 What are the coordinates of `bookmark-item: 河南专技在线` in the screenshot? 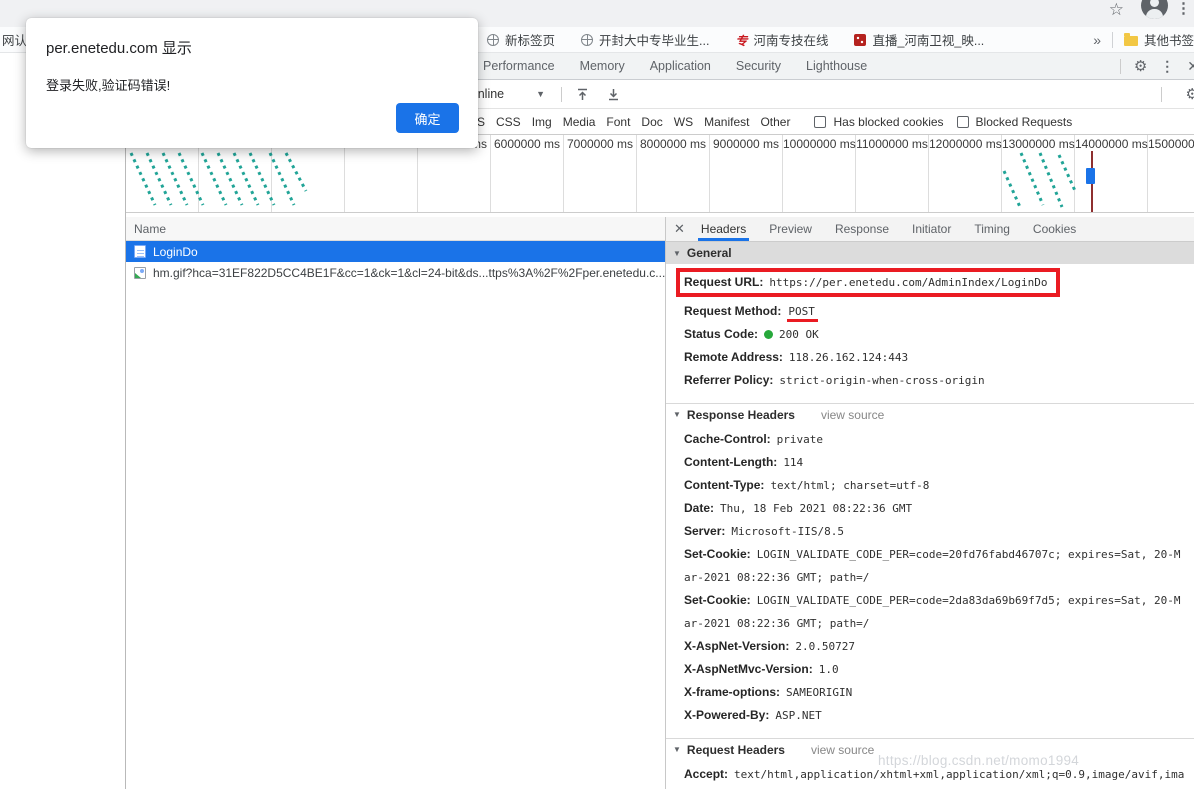 It's located at (781, 39).